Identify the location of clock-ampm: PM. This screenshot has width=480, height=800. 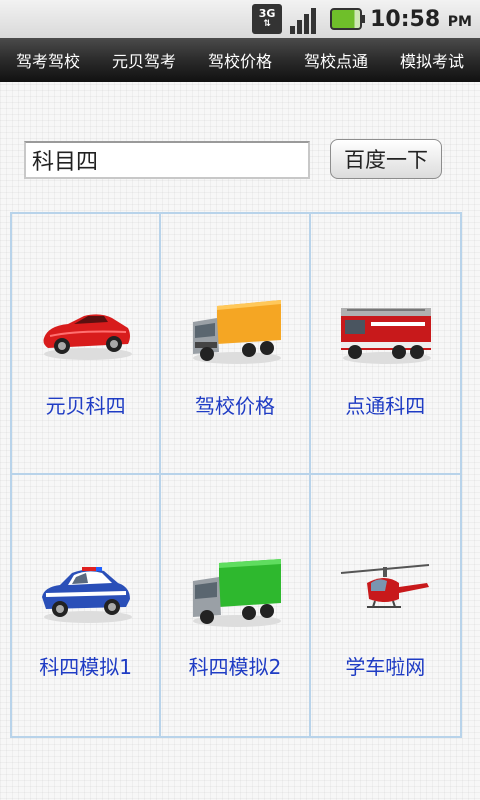
(459, 21).